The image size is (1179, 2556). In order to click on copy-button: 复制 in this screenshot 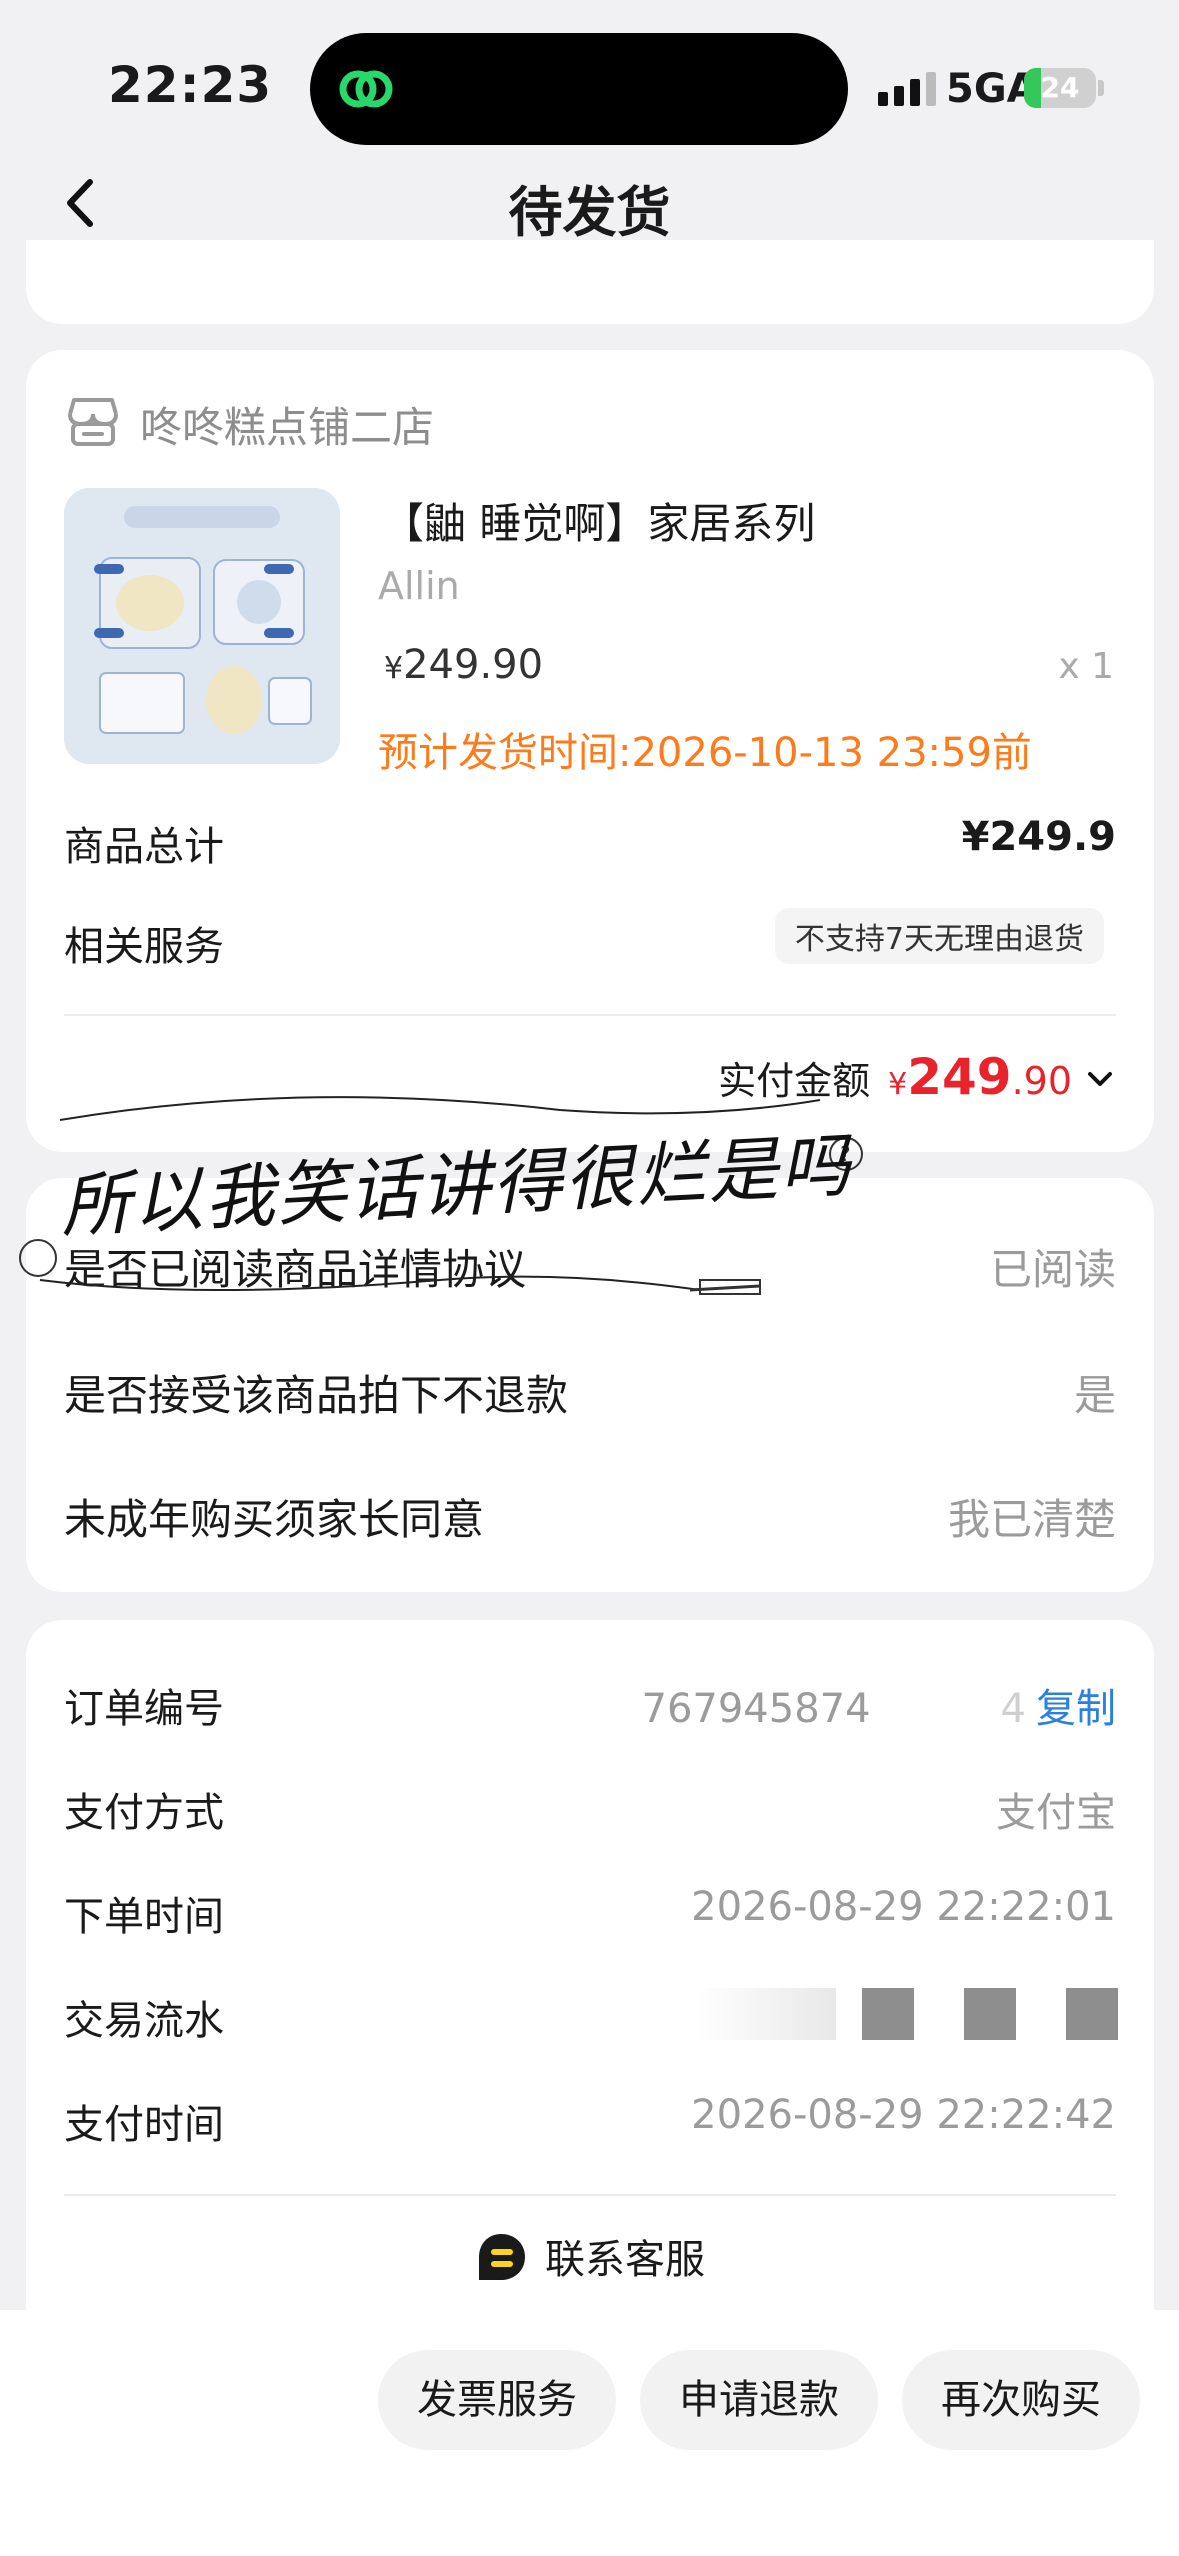, I will do `click(1076, 1709)`.